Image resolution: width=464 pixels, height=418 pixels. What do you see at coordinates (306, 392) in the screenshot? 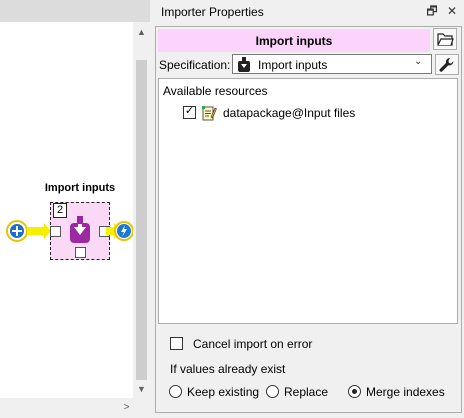
I see `radio-replace-label: Replace` at bounding box center [306, 392].